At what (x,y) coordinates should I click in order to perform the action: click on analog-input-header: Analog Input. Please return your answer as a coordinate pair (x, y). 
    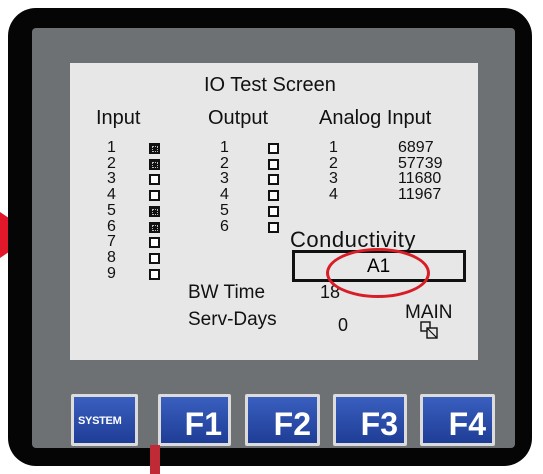
    Looking at the image, I should click on (375, 118).